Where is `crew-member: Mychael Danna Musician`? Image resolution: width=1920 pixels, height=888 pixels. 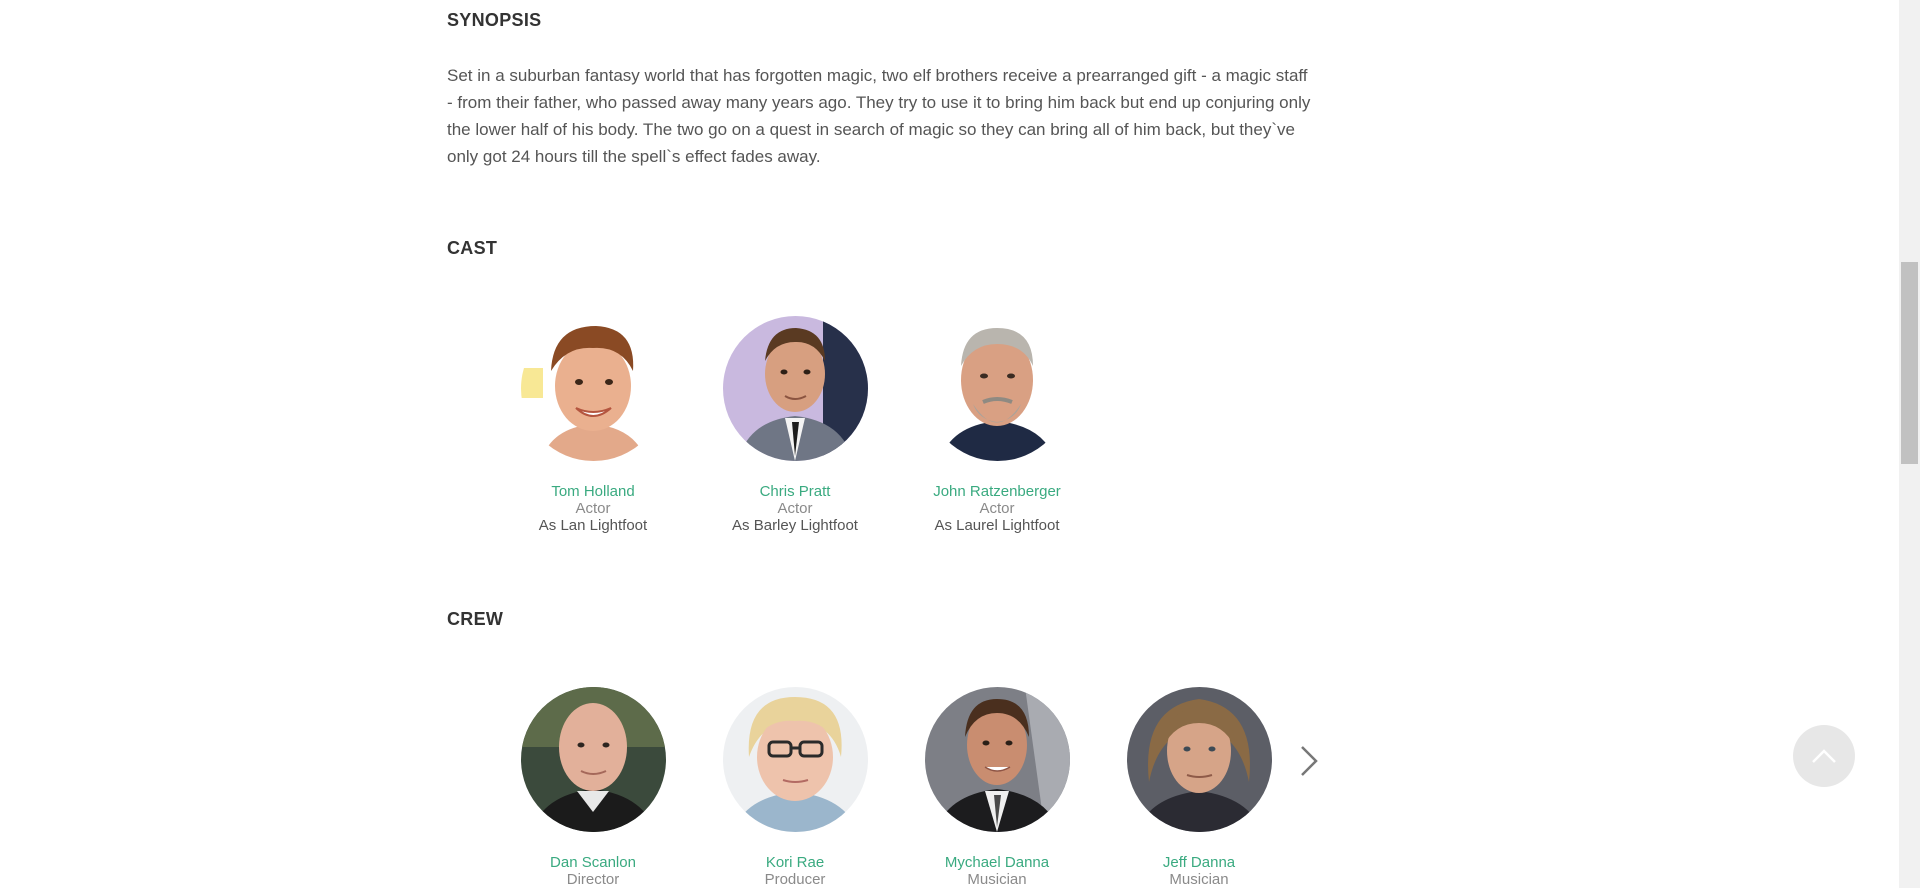 crew-member: Mychael Danna Musician is located at coordinates (997, 787).